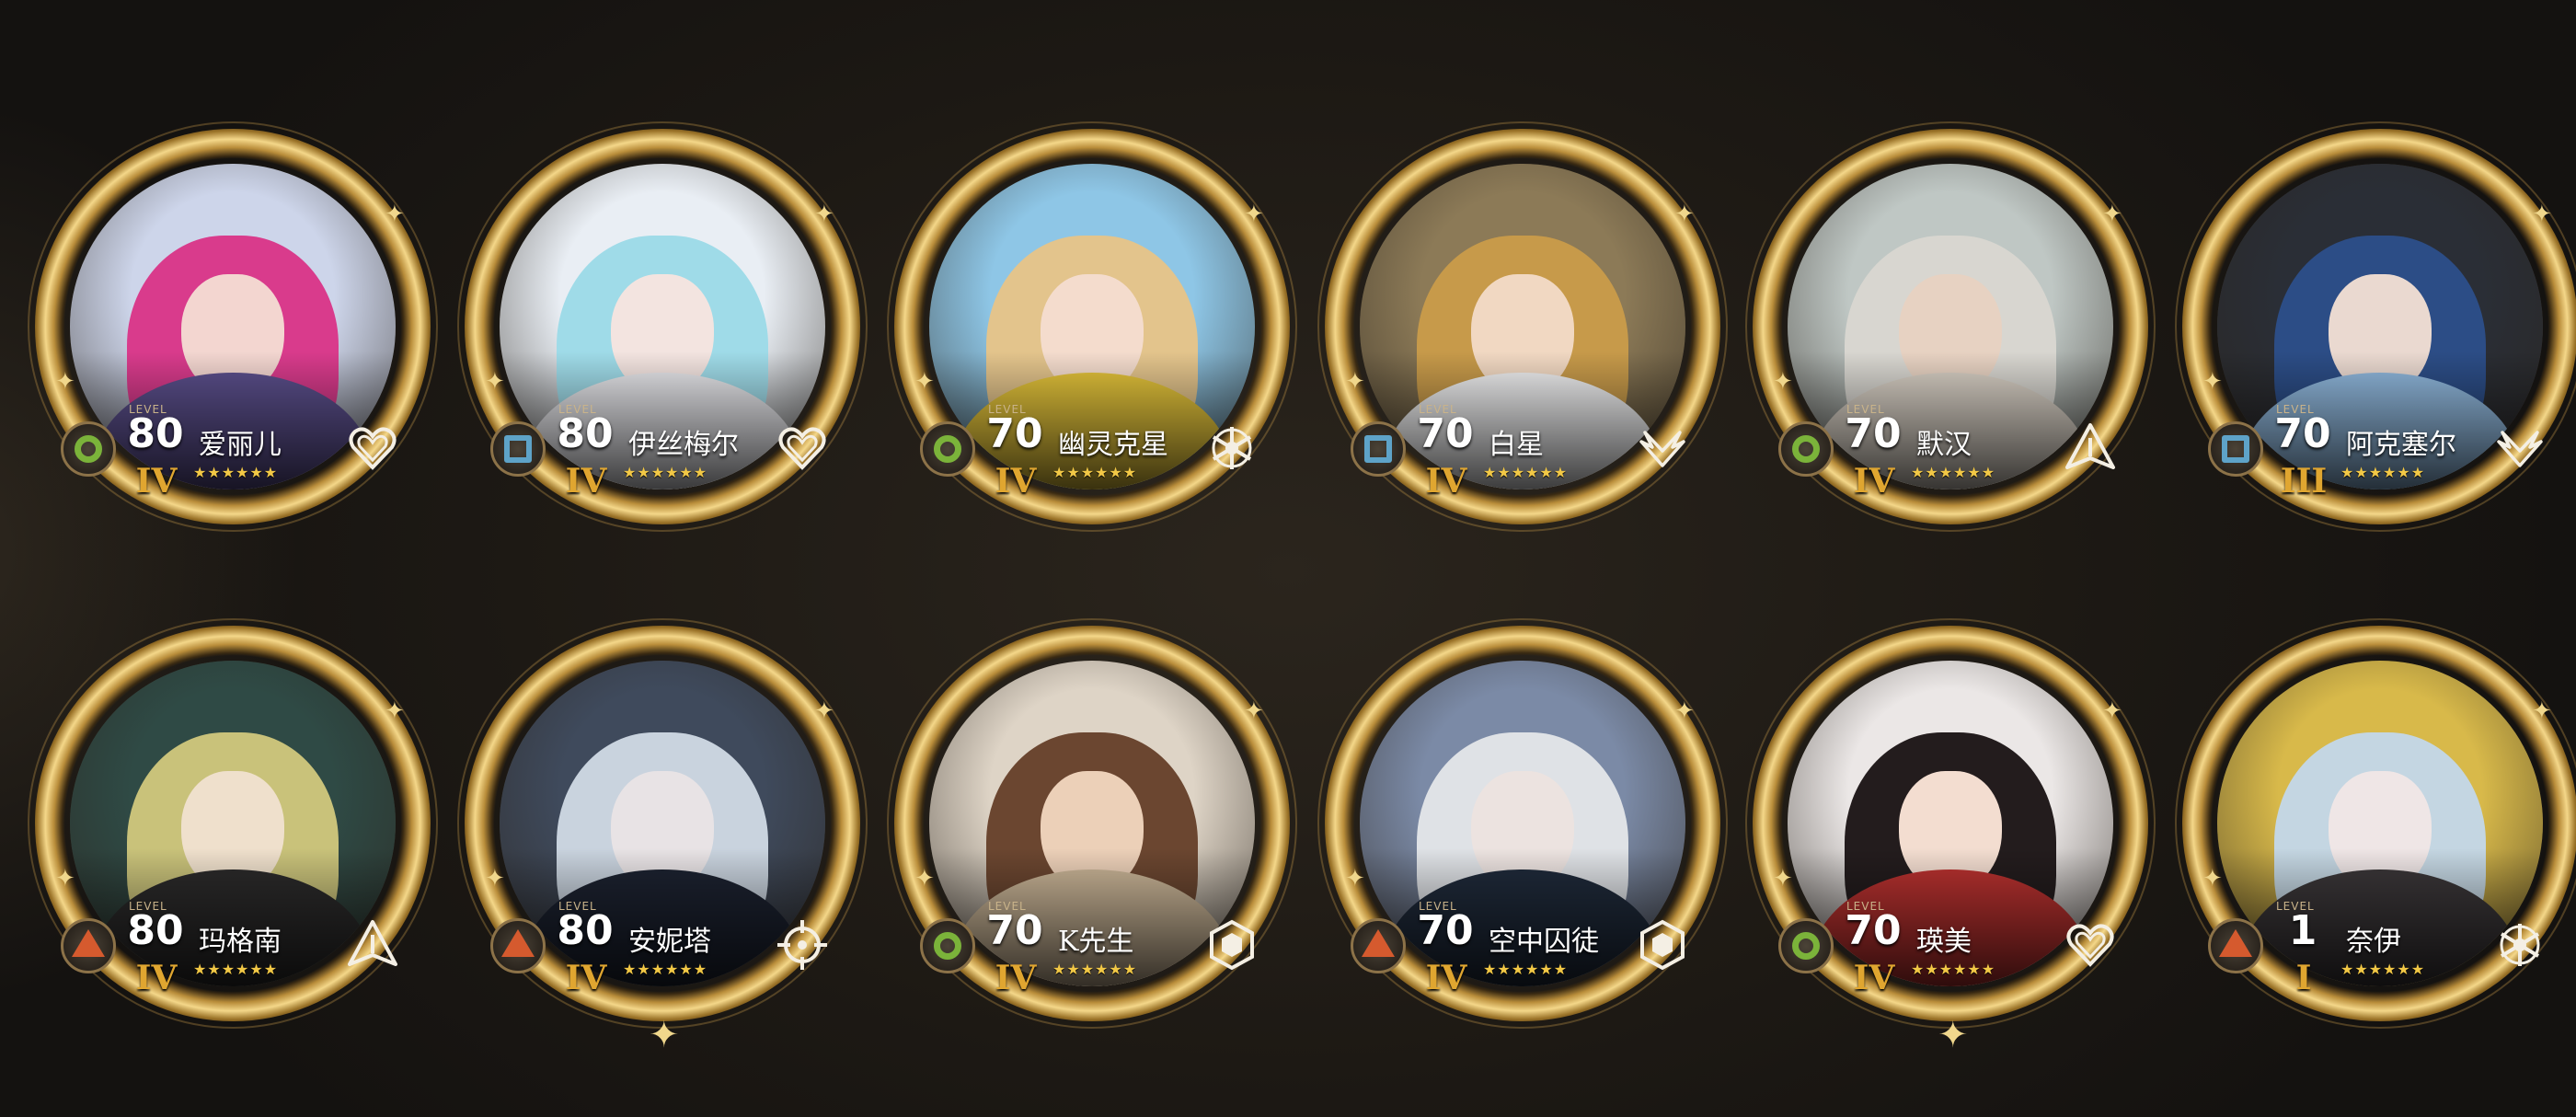 The width and height of the screenshot is (2576, 1117). Describe the element at coordinates (233, 326) in the screenshot. I see `character-card: ✦ ✦ LEVEL 80 爱丽儿 IV ★★★★★★` at that location.